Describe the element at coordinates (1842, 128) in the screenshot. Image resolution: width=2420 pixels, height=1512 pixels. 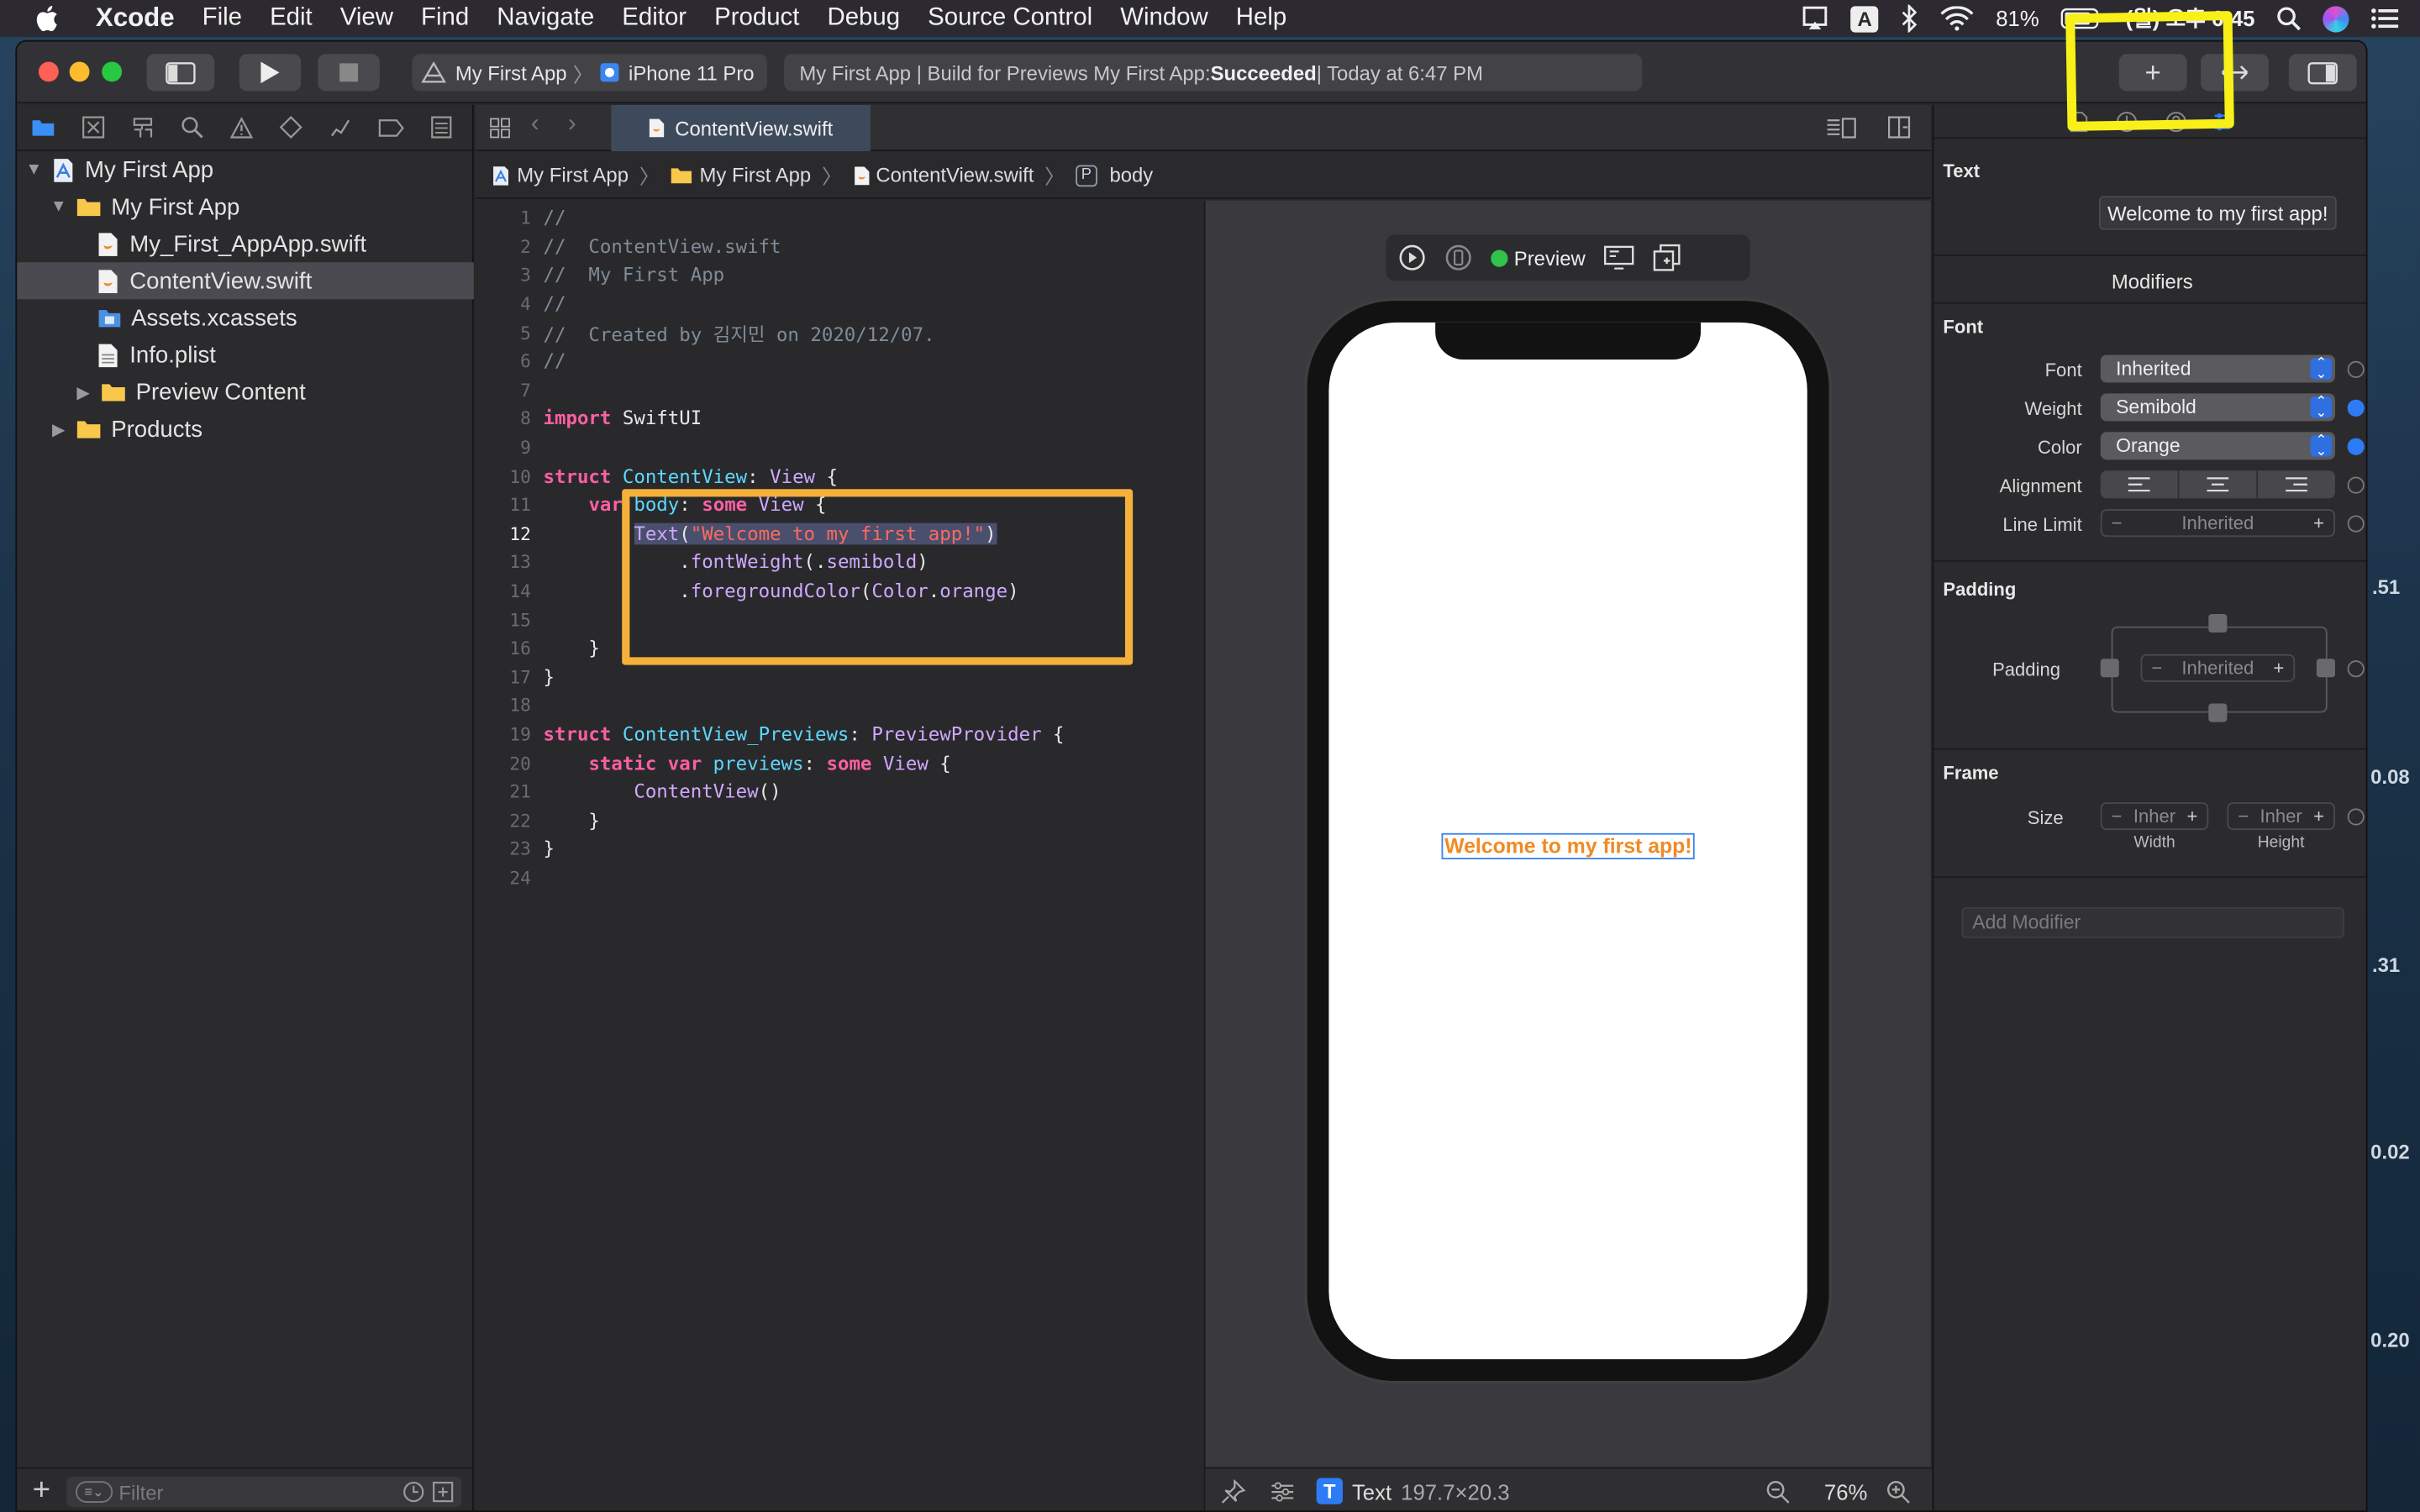
I see `editor-options-icon` at that location.